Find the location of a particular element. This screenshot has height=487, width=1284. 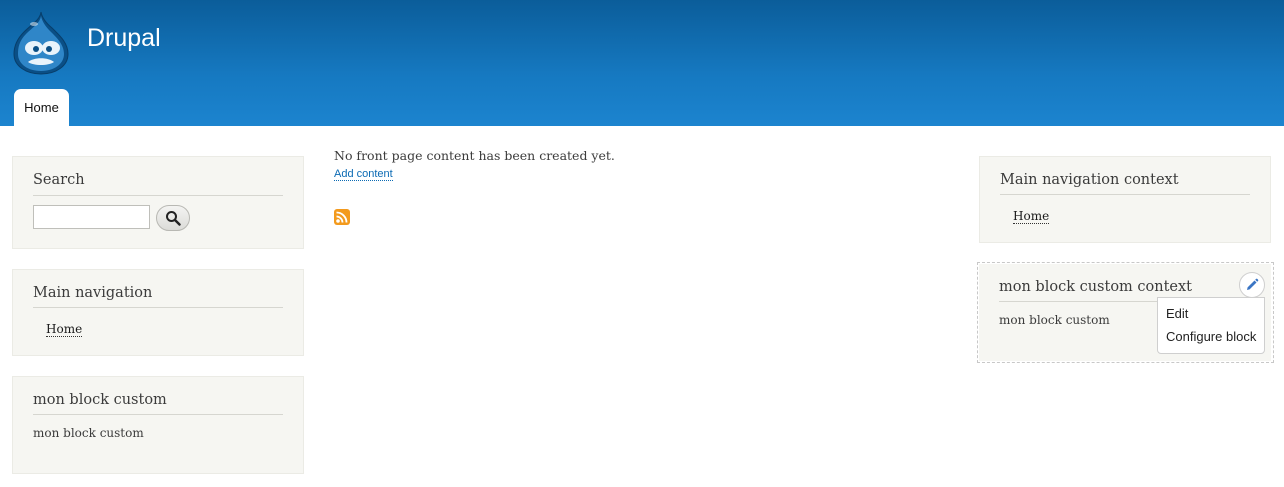

main-navigation-context-title: Main navigation context is located at coordinates (1089, 180).